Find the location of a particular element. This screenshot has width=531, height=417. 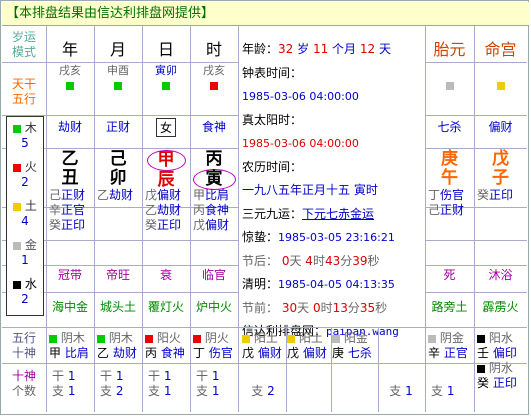

element-name: 火 is located at coordinates (29, 167).